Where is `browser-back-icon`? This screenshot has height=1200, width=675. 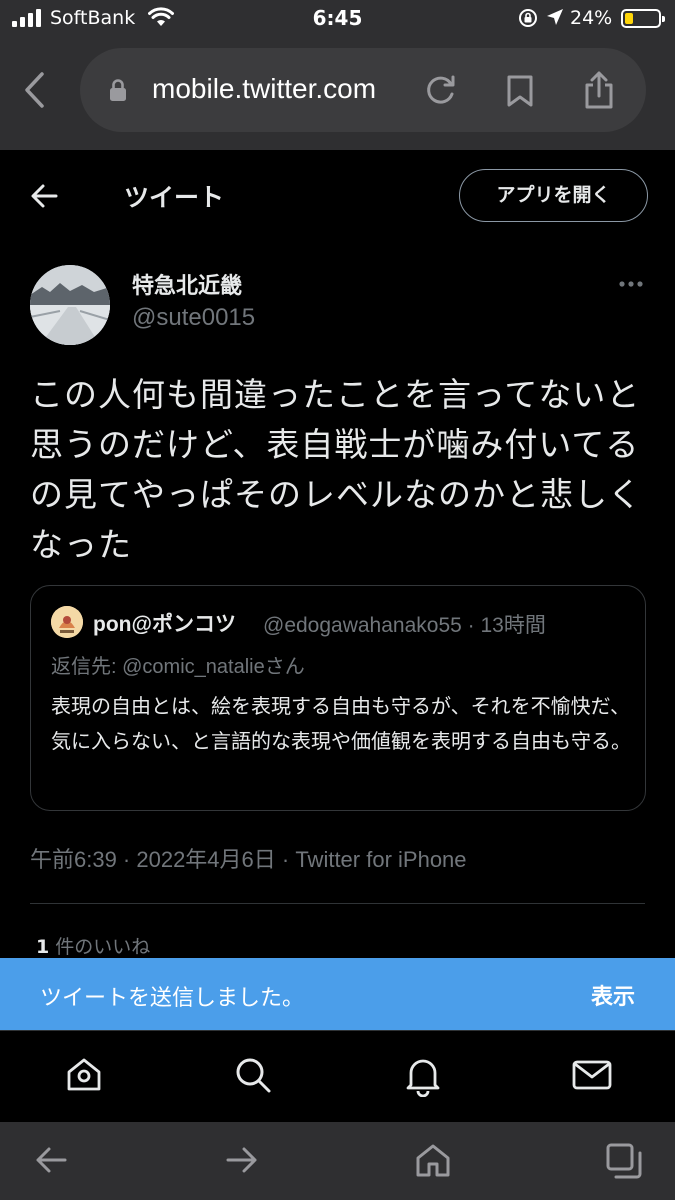
browser-back-icon is located at coordinates (34, 90).